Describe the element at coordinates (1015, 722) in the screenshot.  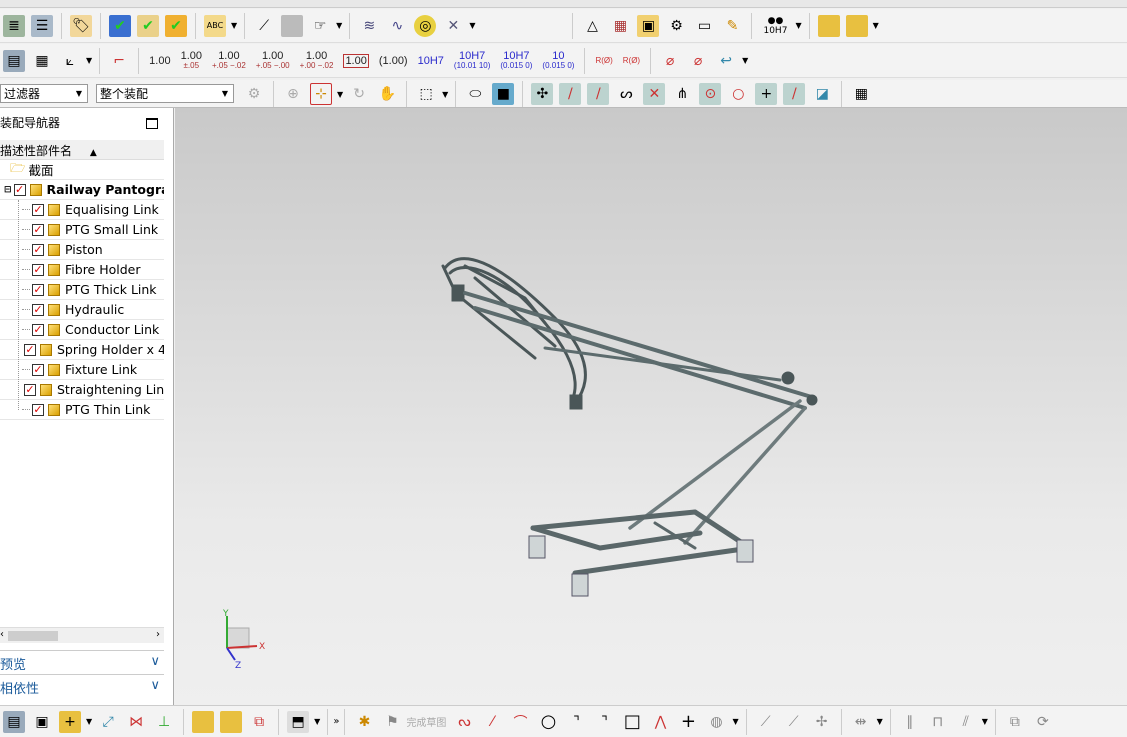
I see `reattach-icon: ⧉` at that location.